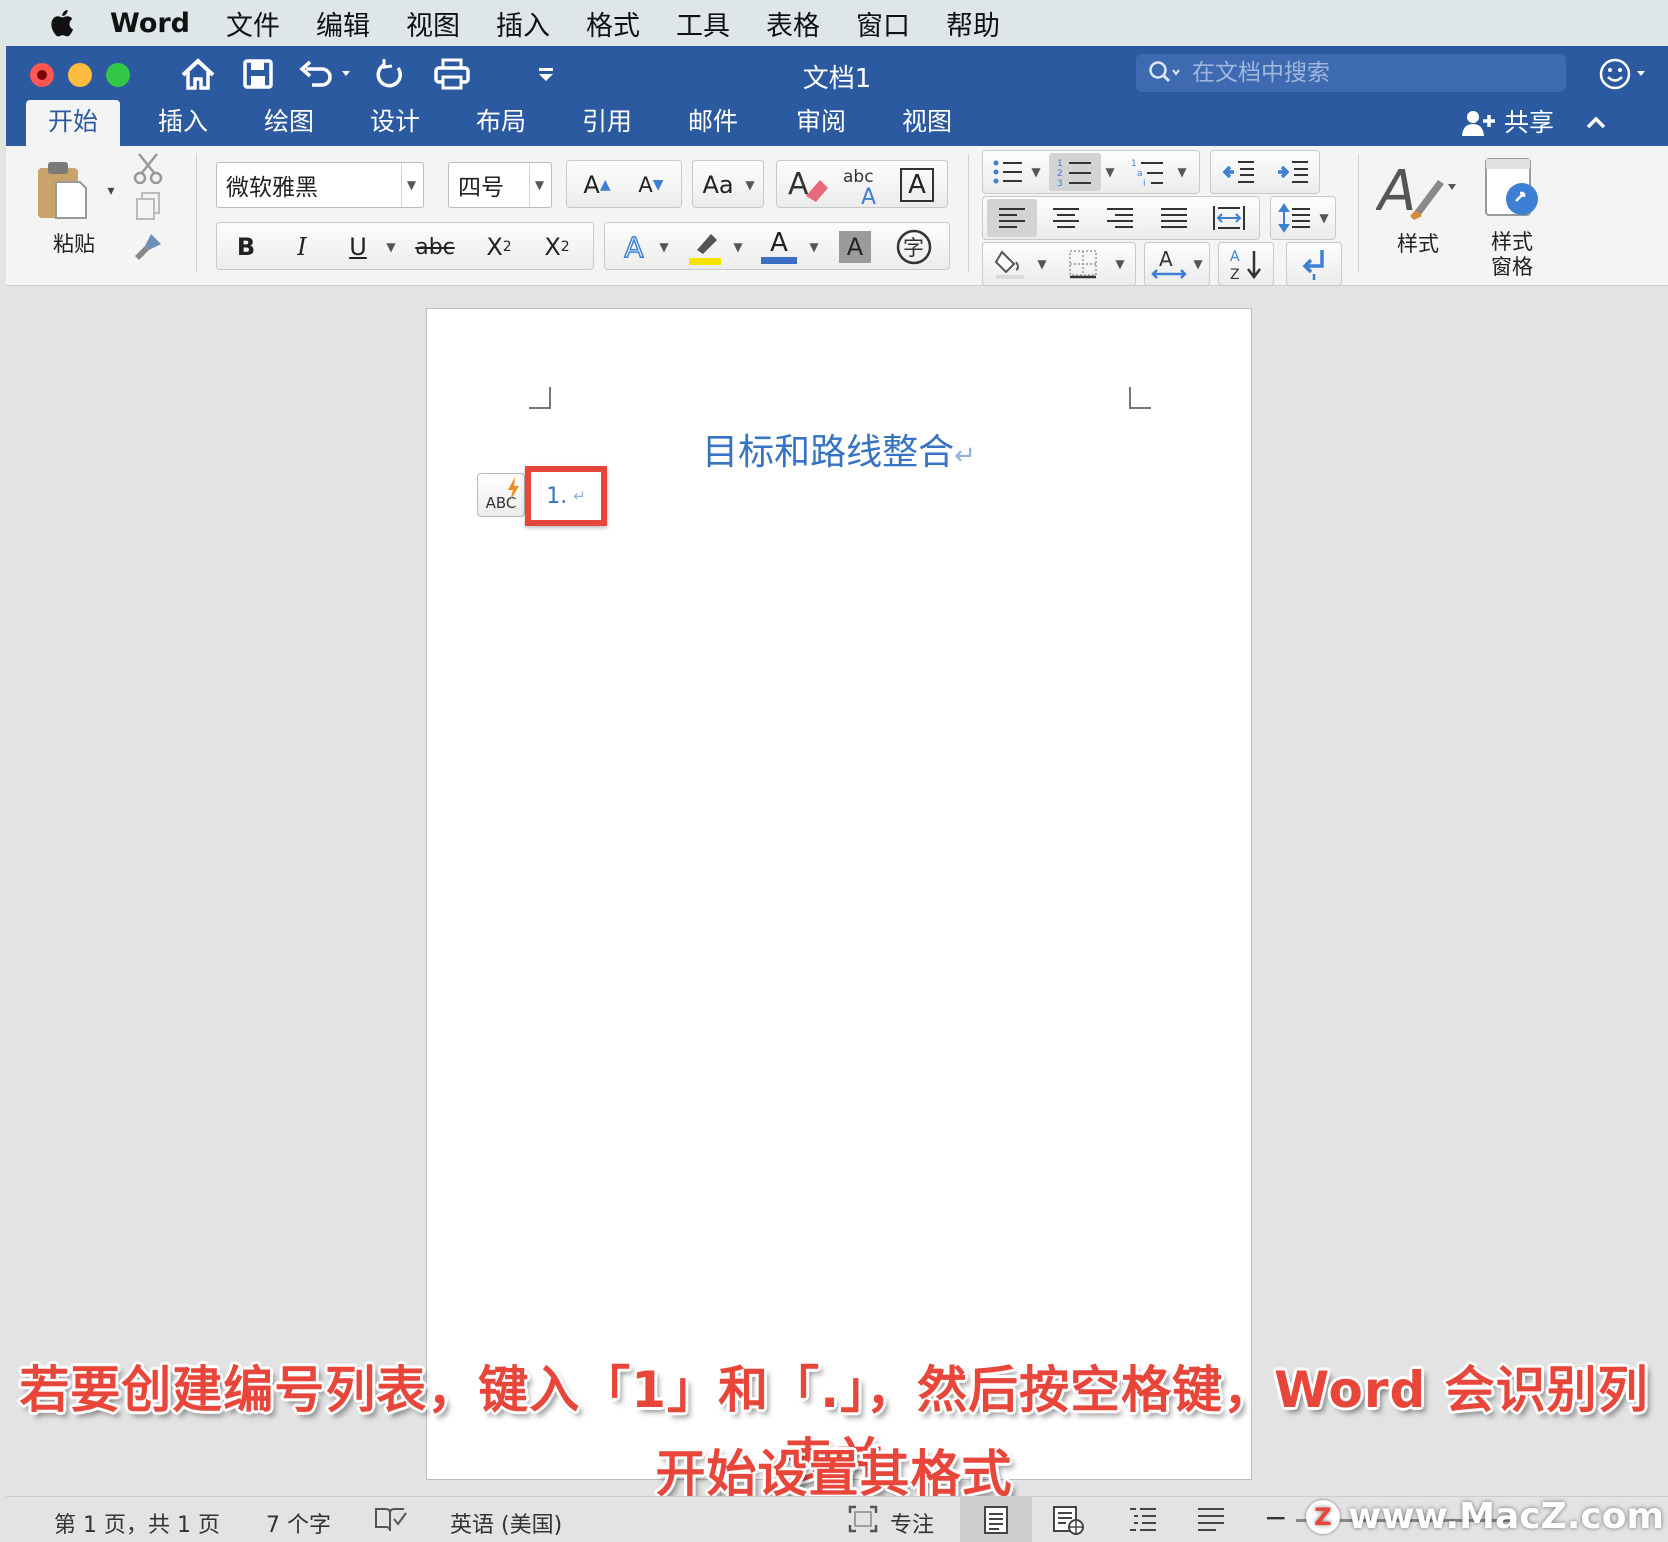 The width and height of the screenshot is (1668, 1542). What do you see at coordinates (973, 23) in the screenshot?
I see `menu-help: 帮助` at bounding box center [973, 23].